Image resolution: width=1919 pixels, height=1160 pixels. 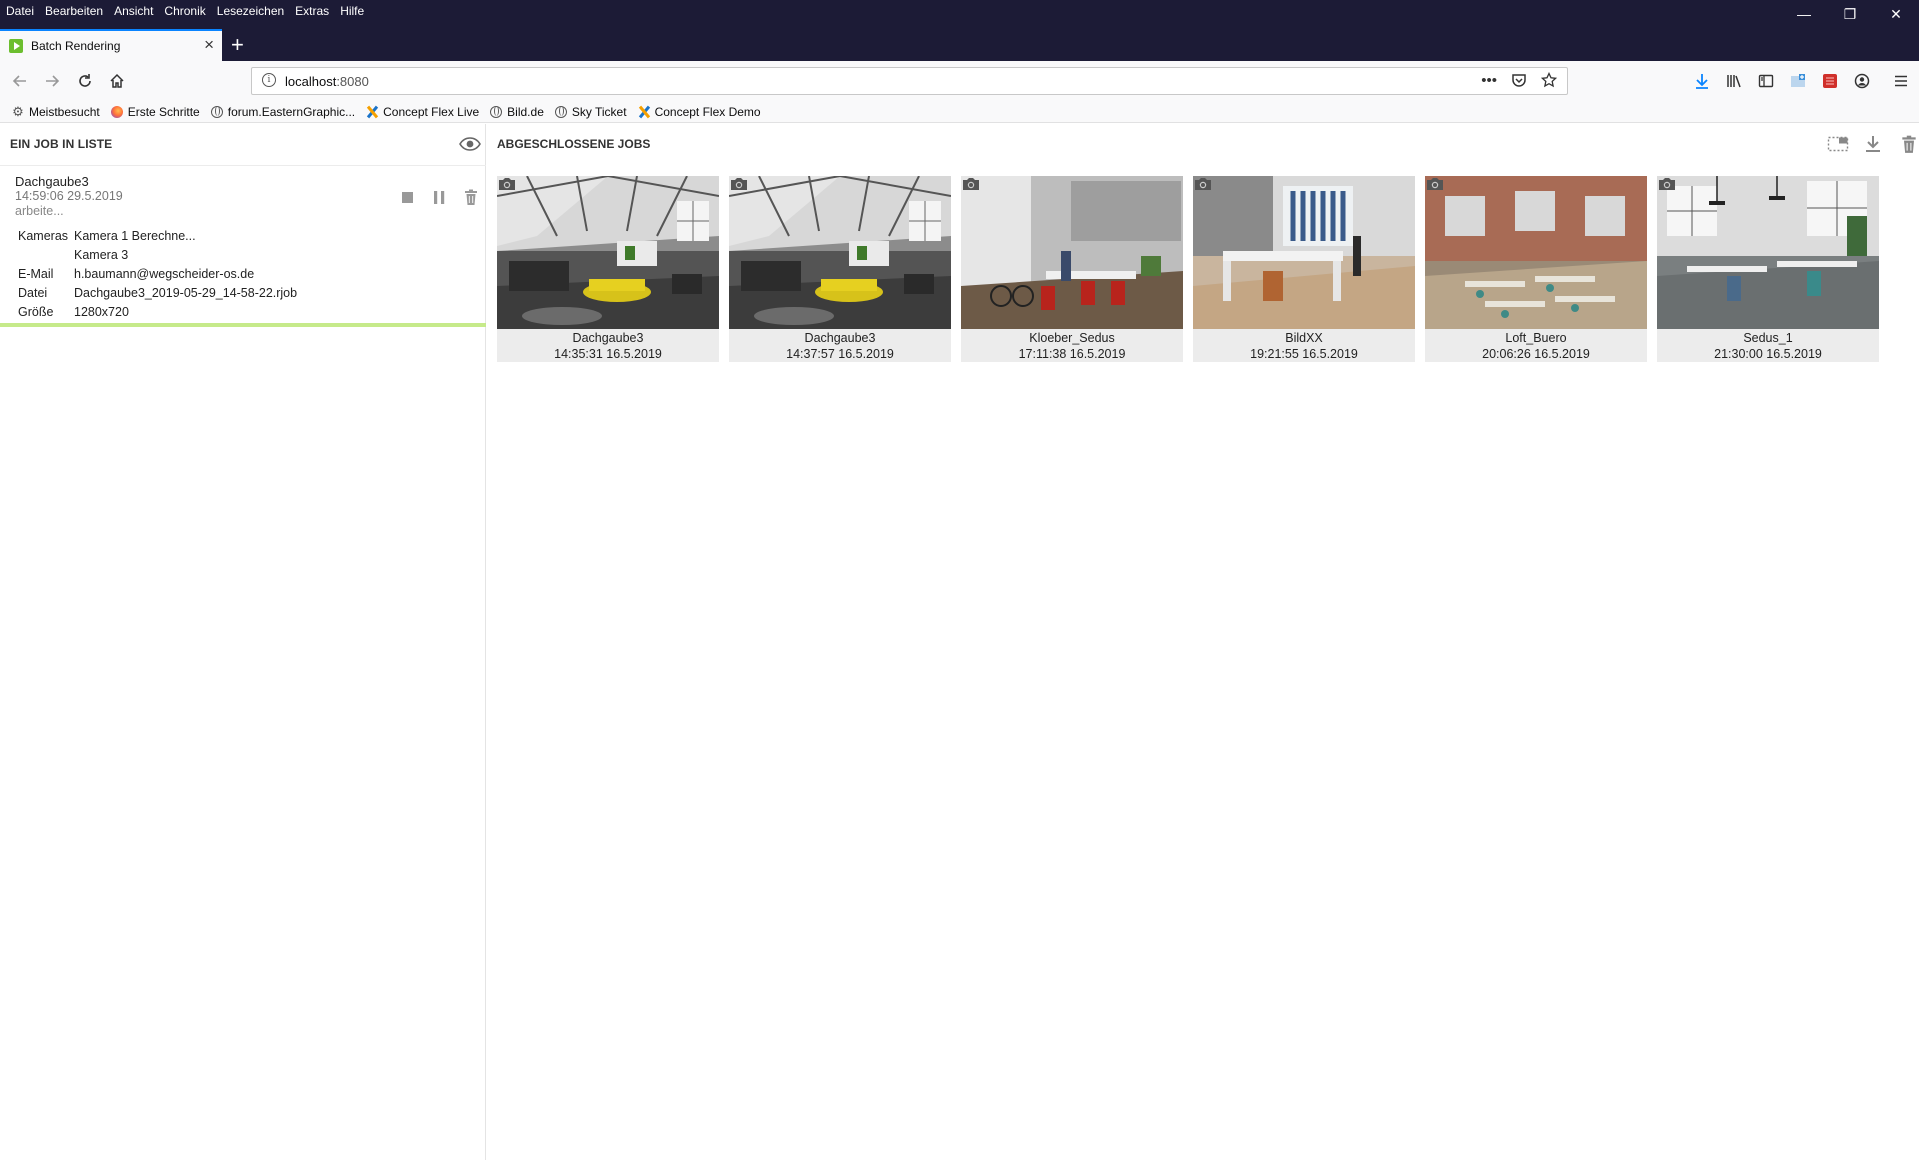 I want to click on pause-button, so click(x=439, y=197).